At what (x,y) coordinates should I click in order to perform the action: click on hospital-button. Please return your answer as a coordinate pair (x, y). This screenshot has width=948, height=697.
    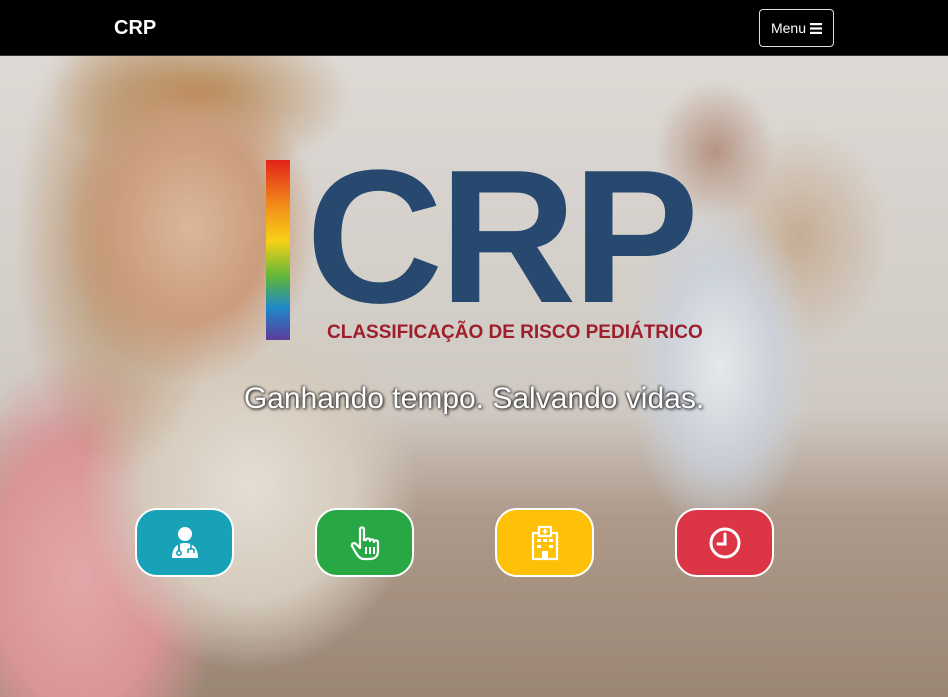
    Looking at the image, I should click on (544, 542).